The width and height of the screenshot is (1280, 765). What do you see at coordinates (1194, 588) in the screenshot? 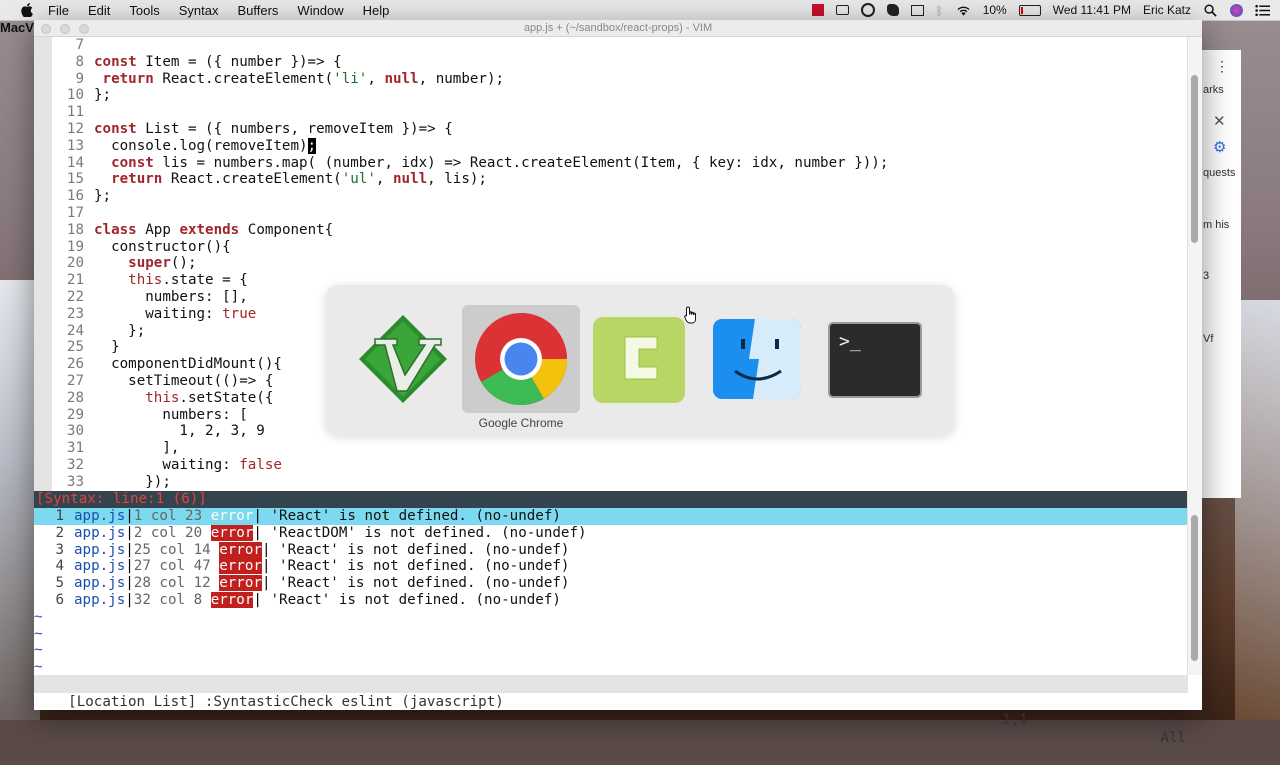
I see `scrollbar-thumb-lower` at bounding box center [1194, 588].